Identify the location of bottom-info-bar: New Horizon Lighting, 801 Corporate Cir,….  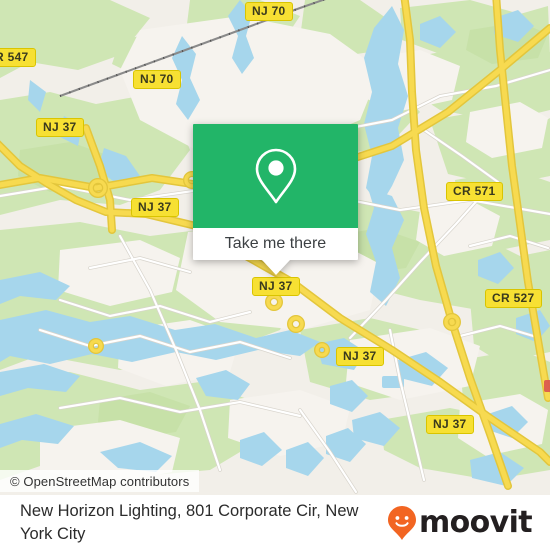
(275, 522).